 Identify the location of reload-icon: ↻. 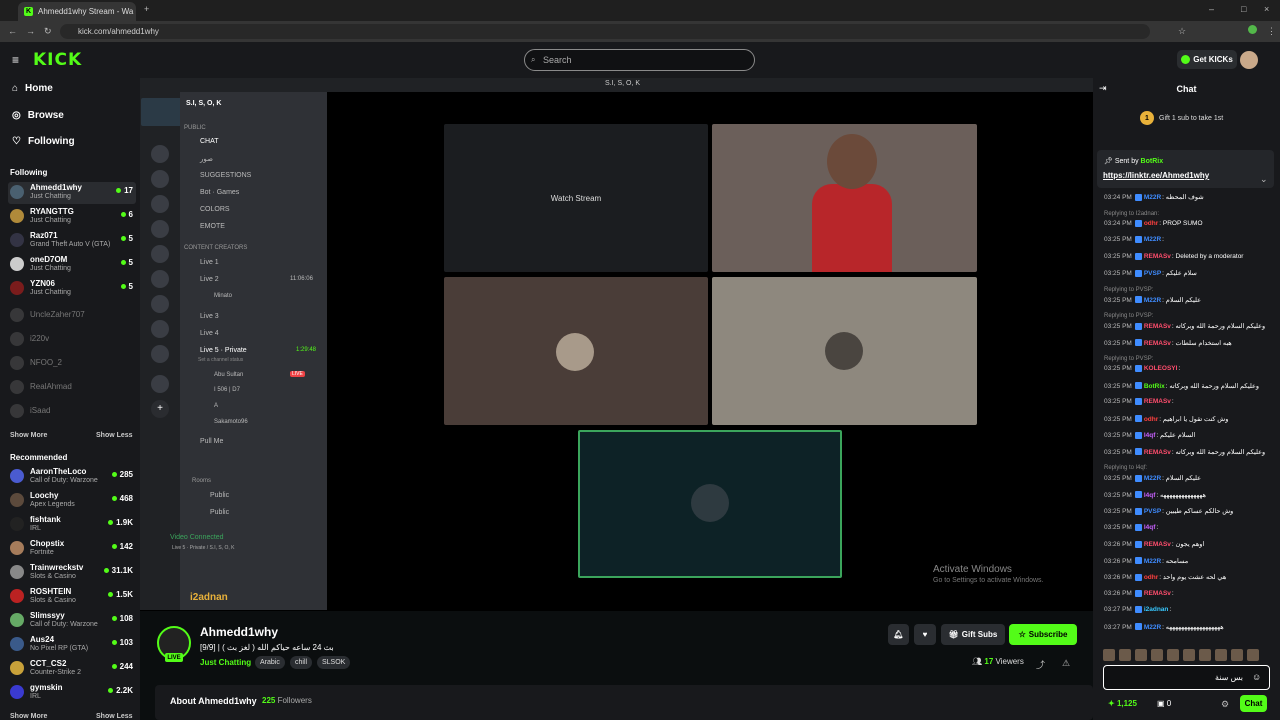
(48, 31).